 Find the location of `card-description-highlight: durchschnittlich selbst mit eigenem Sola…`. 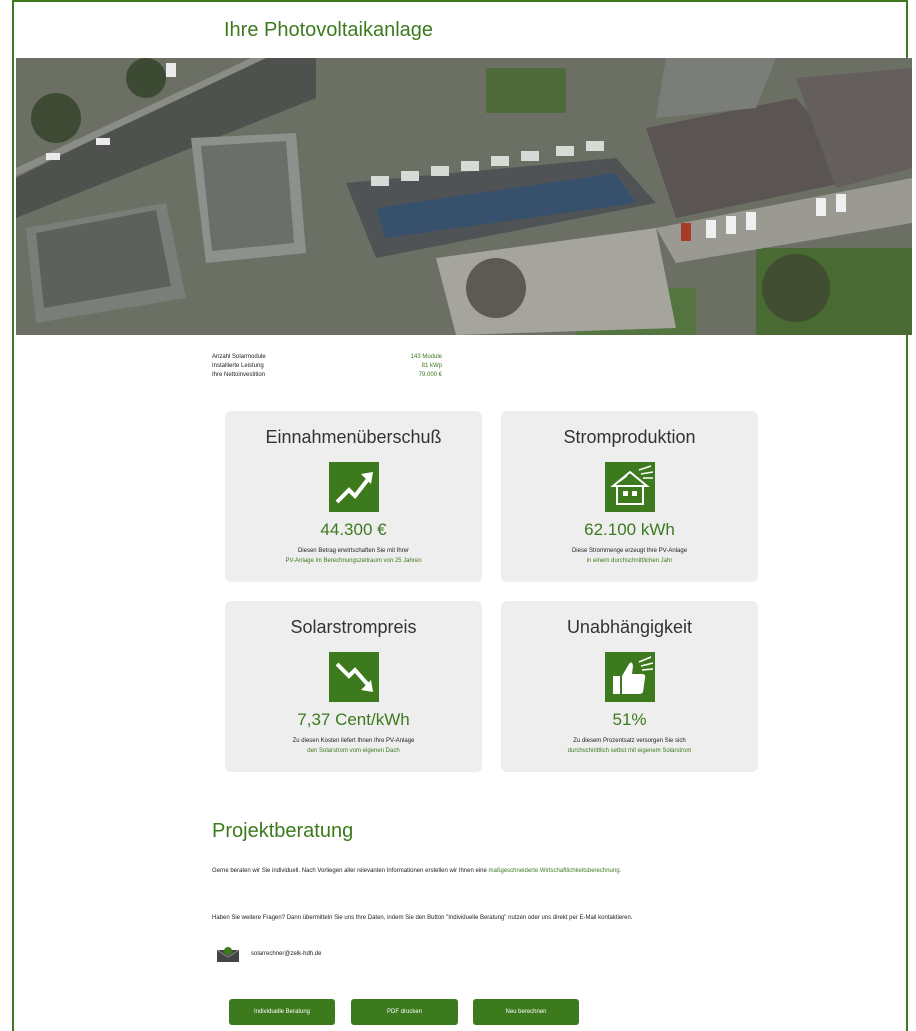

card-description-highlight: durchschnittlich selbst mit eigenem Sola… is located at coordinates (629, 751).